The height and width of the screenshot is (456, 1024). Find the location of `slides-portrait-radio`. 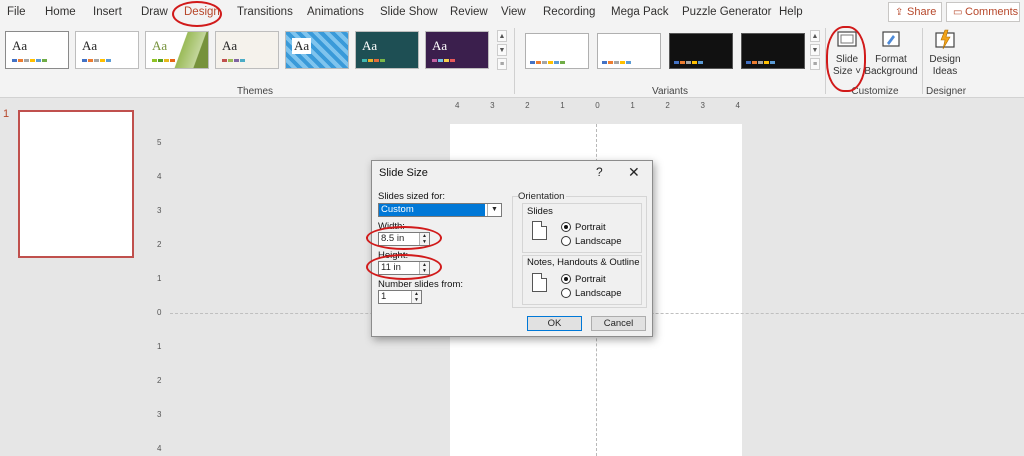

slides-portrait-radio is located at coordinates (566, 227).